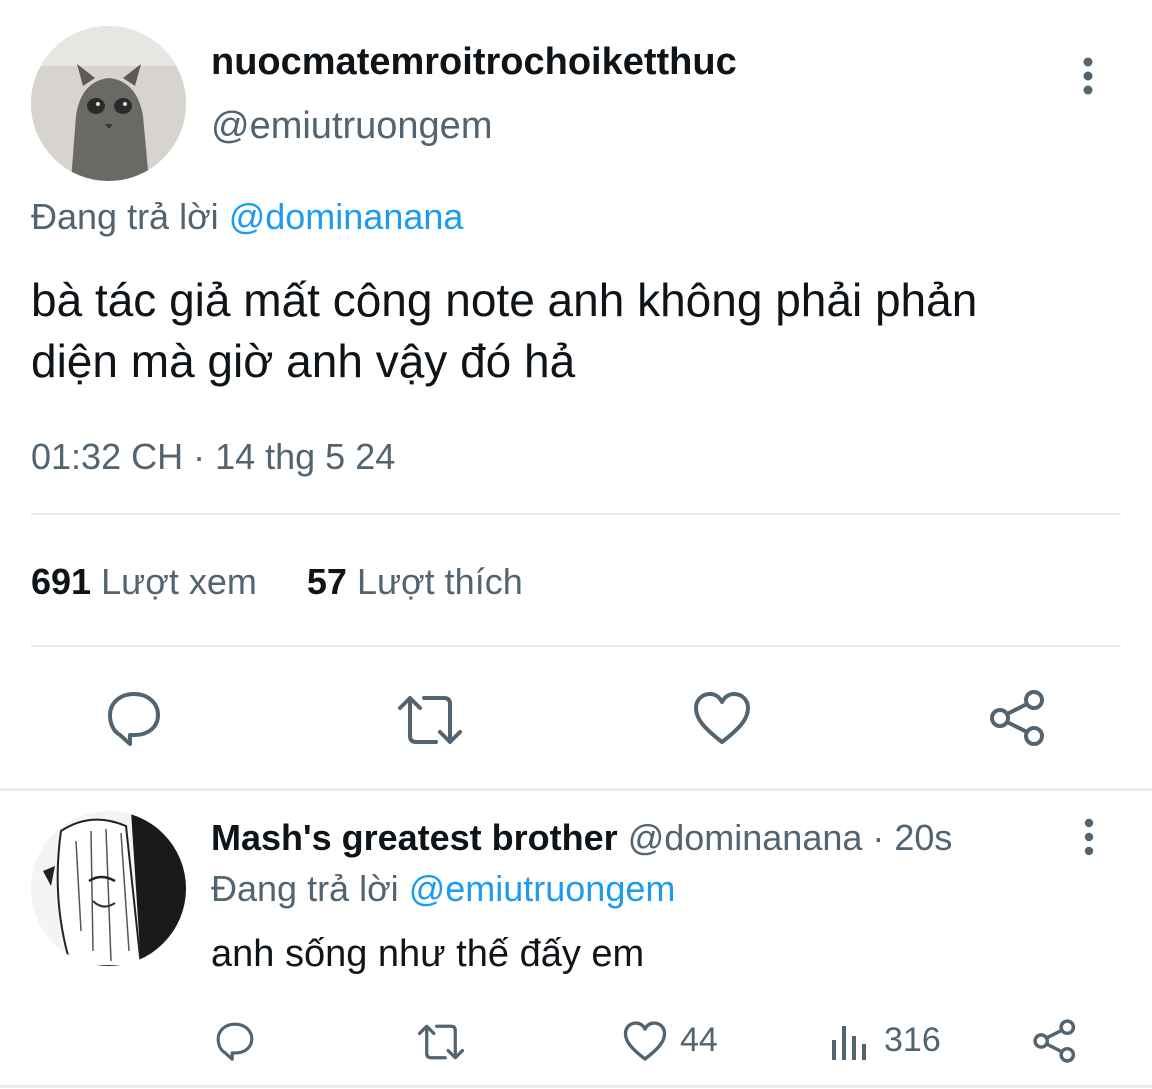 Image resolution: width=1152 pixels, height=1089 pixels. I want to click on replying-to-line: Đang trả lời @emiutruongem, so click(443, 889).